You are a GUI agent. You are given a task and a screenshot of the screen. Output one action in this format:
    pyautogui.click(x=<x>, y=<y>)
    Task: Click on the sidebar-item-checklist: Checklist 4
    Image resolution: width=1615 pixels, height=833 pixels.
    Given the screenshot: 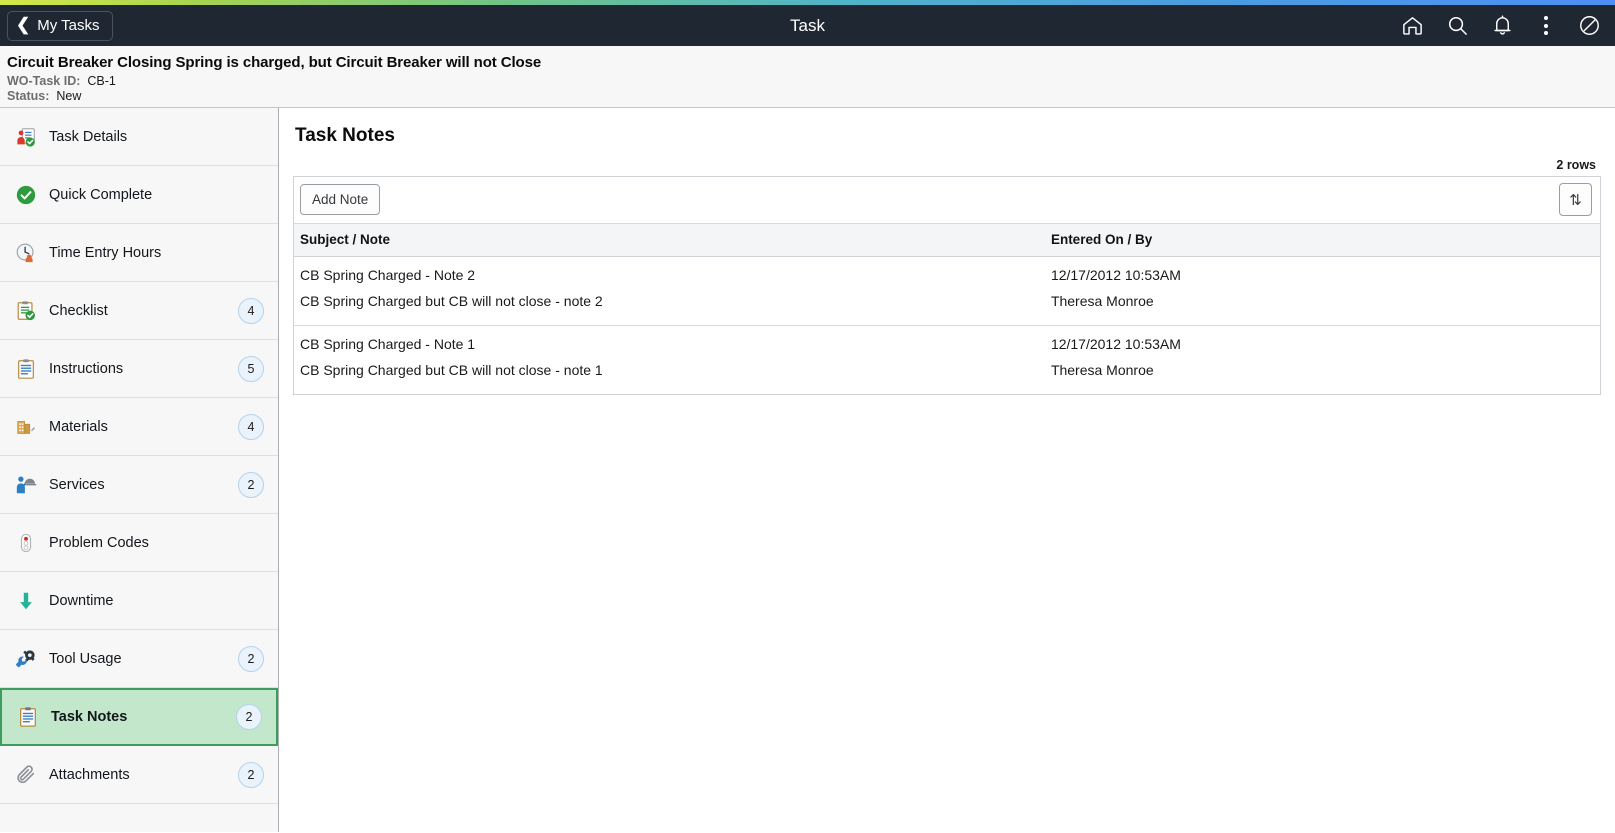 What is the action you would take?
    pyautogui.click(x=139, y=311)
    